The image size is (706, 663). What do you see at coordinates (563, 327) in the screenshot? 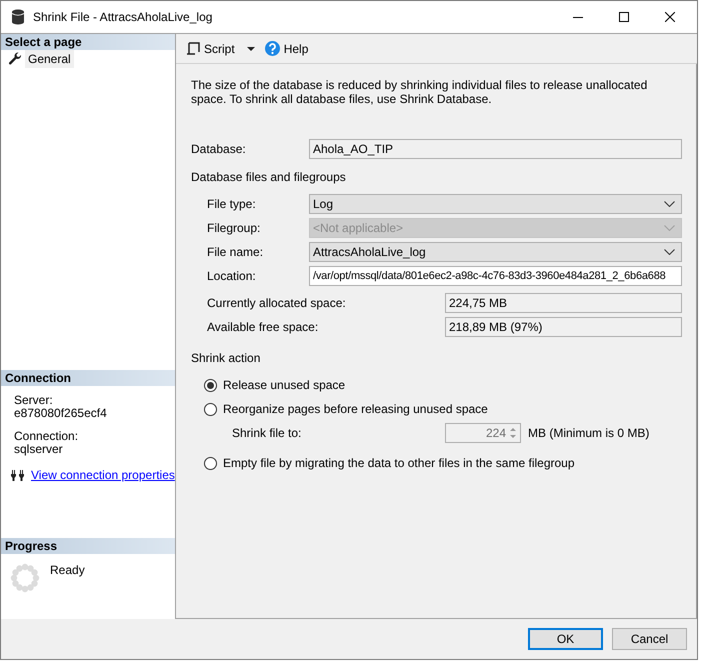
I see `space-field: 218,89 MB (97%)` at bounding box center [563, 327].